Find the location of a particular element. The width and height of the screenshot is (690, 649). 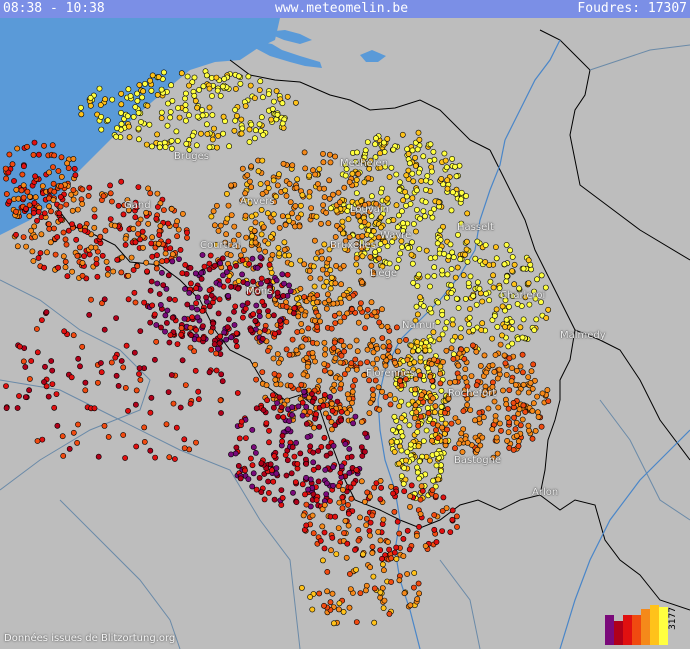

legend-bar is located at coordinates (645, 627).